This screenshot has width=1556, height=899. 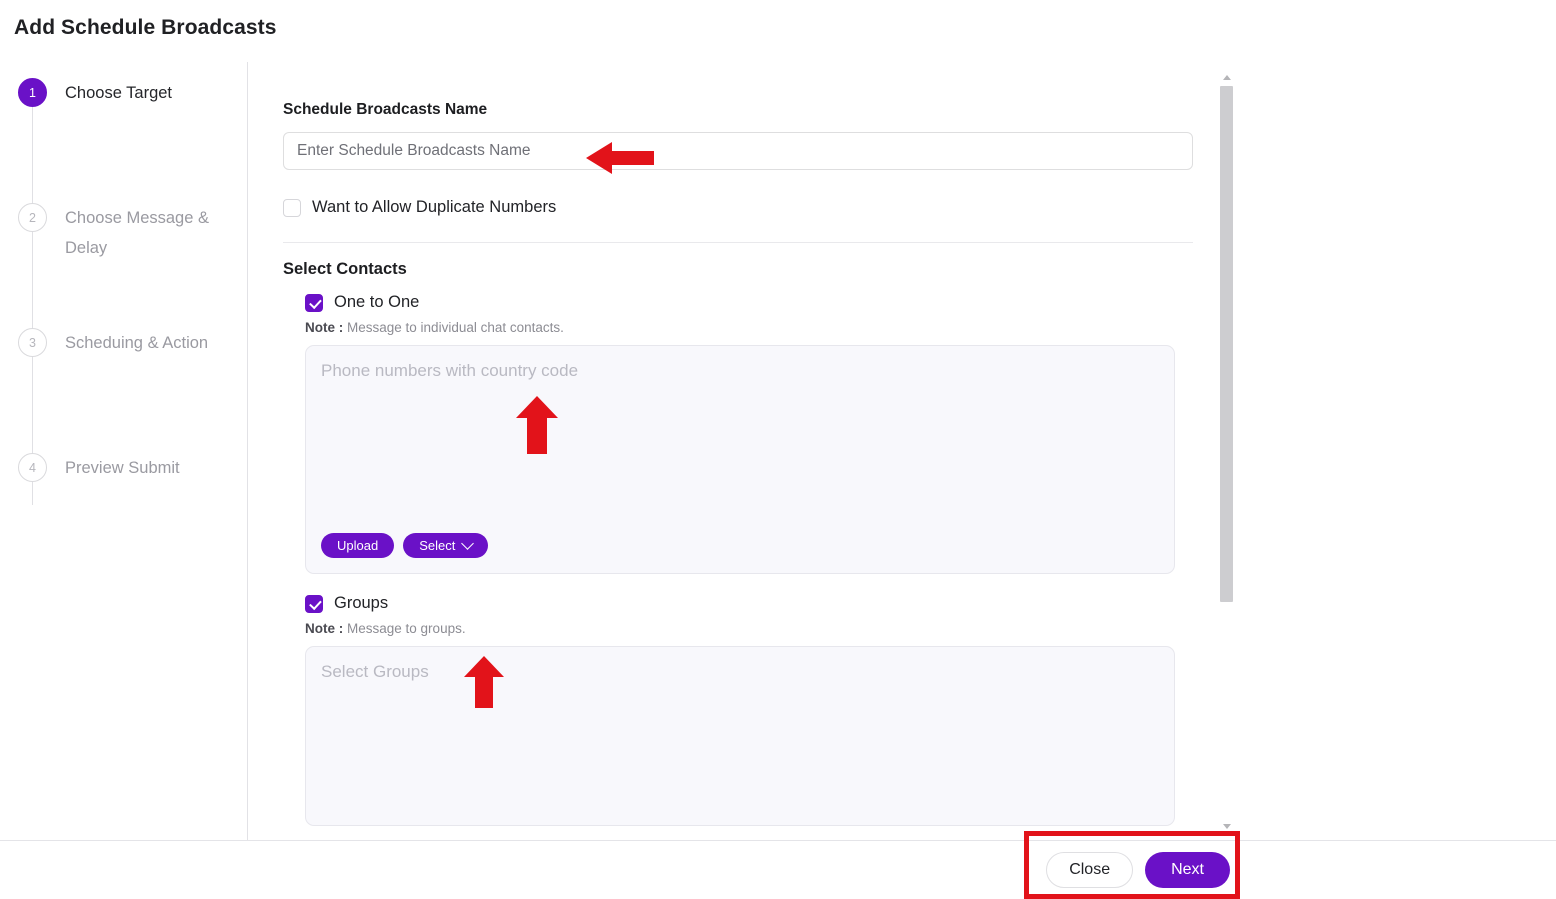 I want to click on groups-row: Groups, so click(x=749, y=603).